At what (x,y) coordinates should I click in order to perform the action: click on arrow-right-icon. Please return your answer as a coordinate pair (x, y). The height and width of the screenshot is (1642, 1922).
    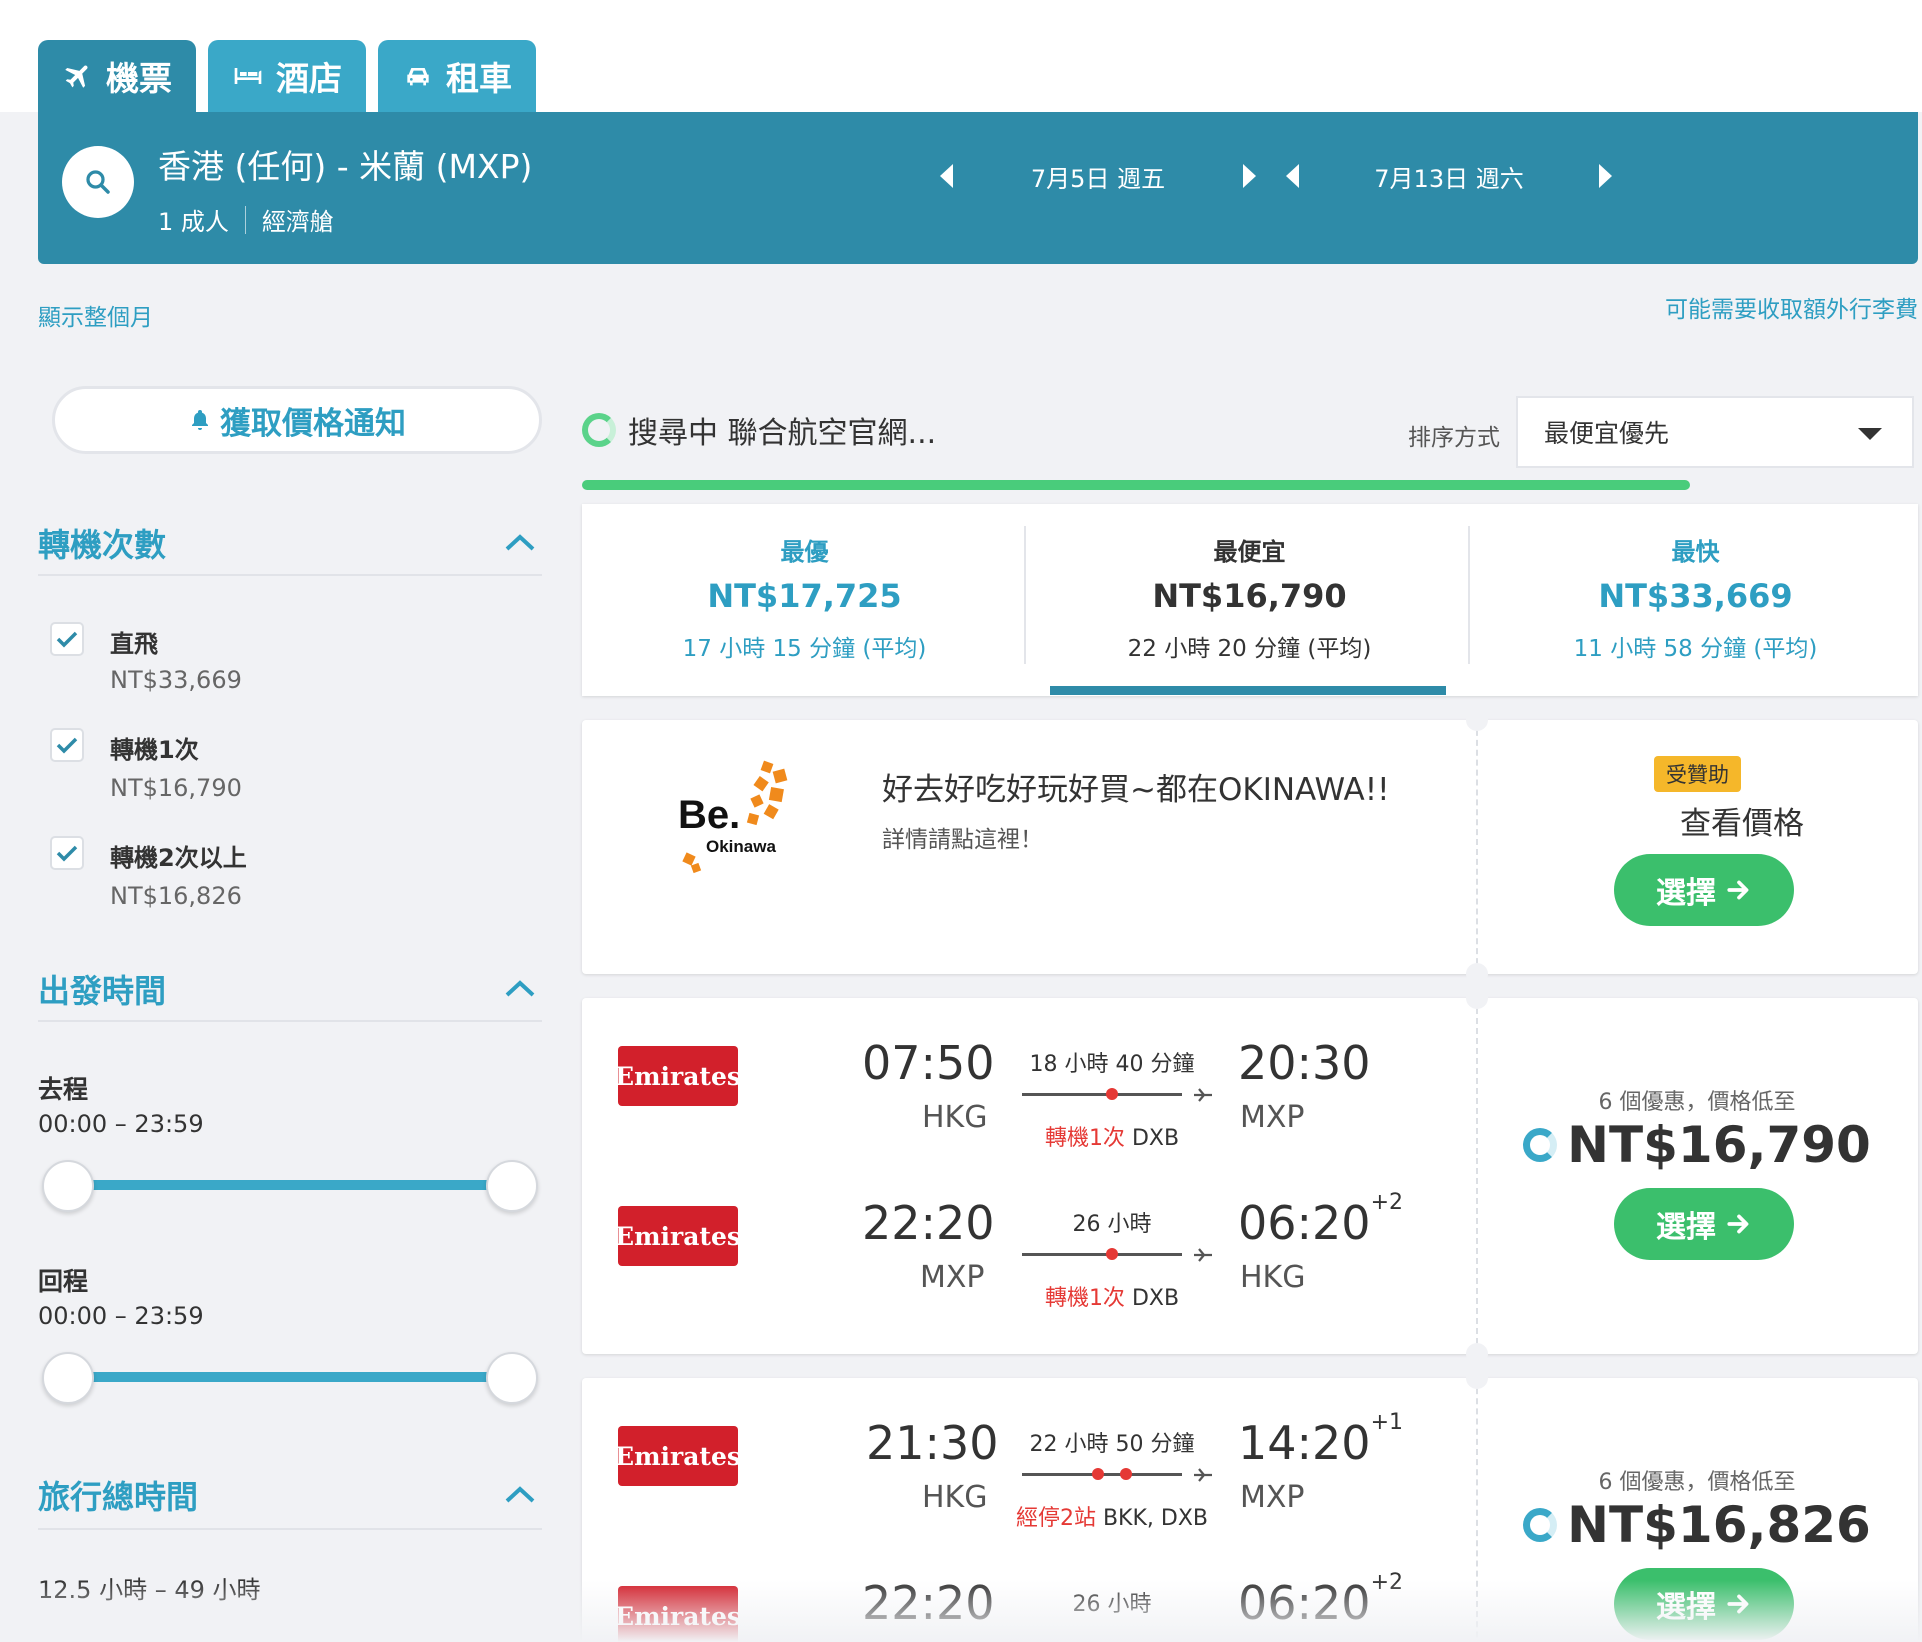
    Looking at the image, I should click on (1738, 890).